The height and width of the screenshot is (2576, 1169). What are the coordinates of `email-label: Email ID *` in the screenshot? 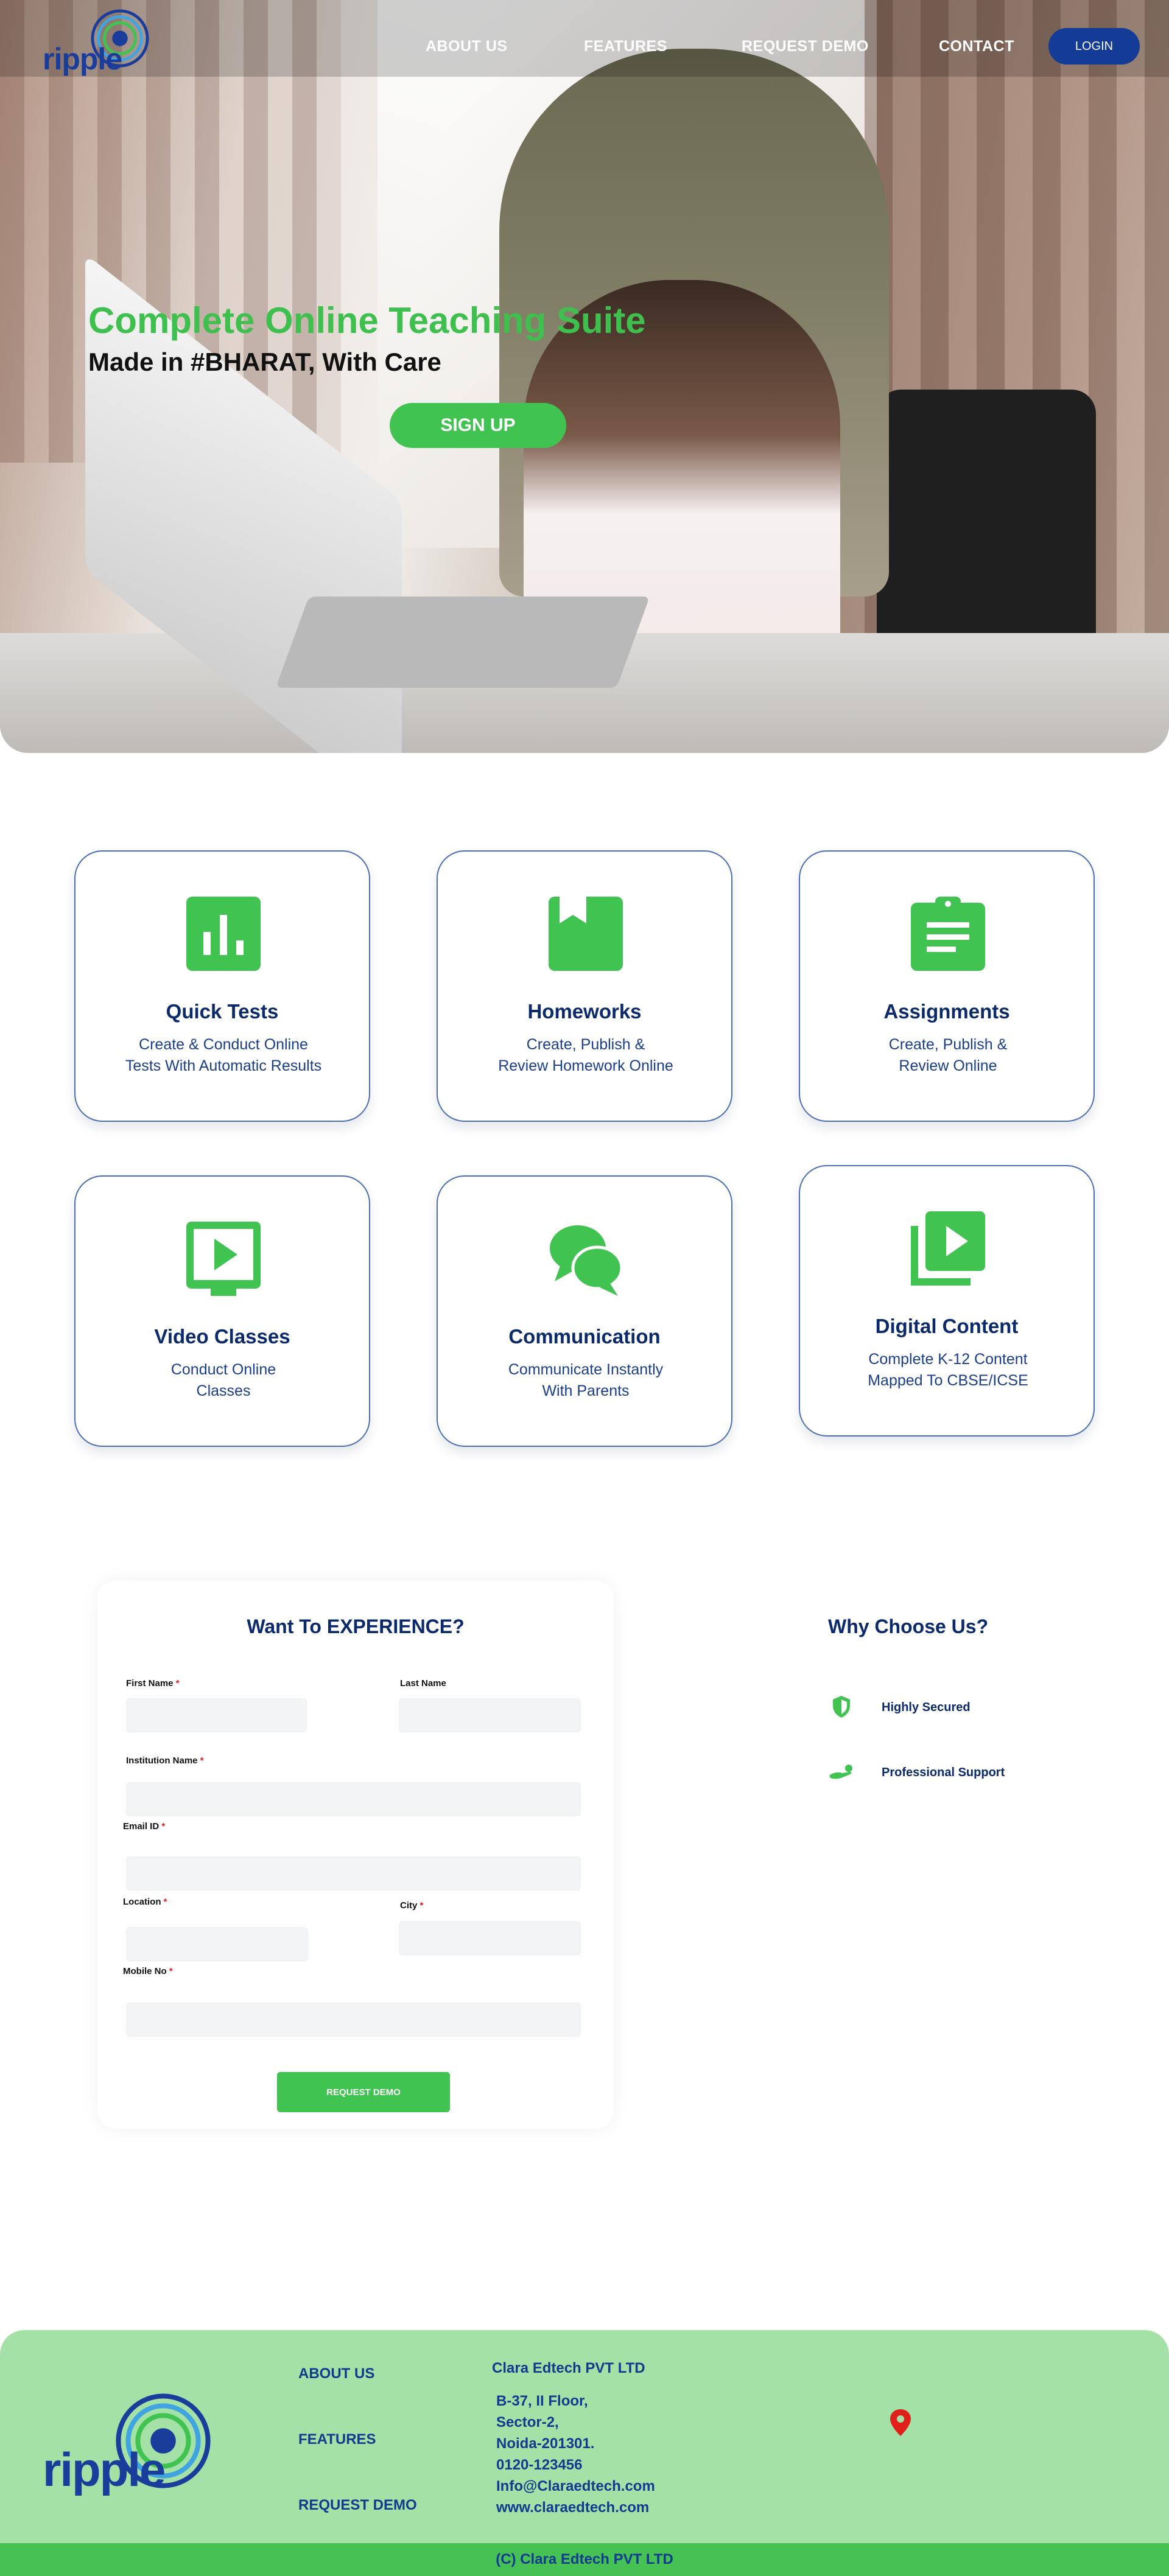 It's located at (145, 1826).